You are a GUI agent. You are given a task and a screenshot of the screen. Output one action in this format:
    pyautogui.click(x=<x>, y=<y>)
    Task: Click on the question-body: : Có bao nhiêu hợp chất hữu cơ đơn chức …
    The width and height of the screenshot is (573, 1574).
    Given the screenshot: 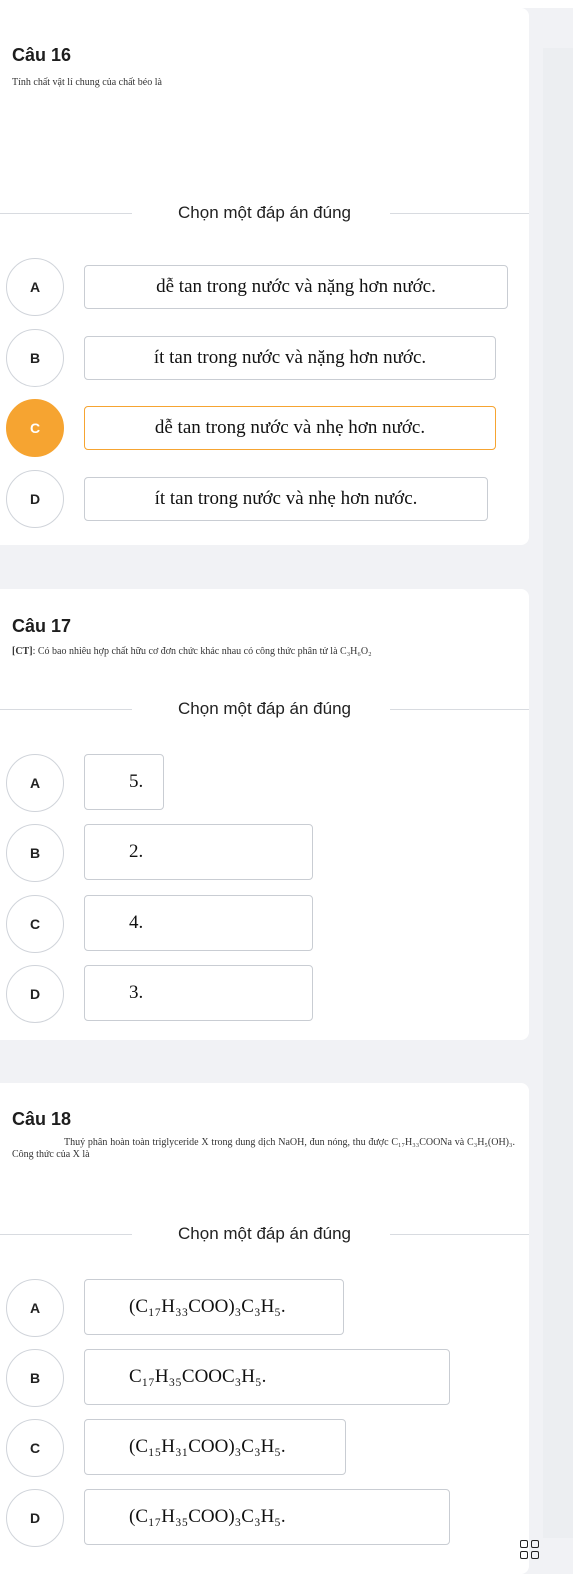 What is the action you would take?
    pyautogui.click(x=202, y=651)
    